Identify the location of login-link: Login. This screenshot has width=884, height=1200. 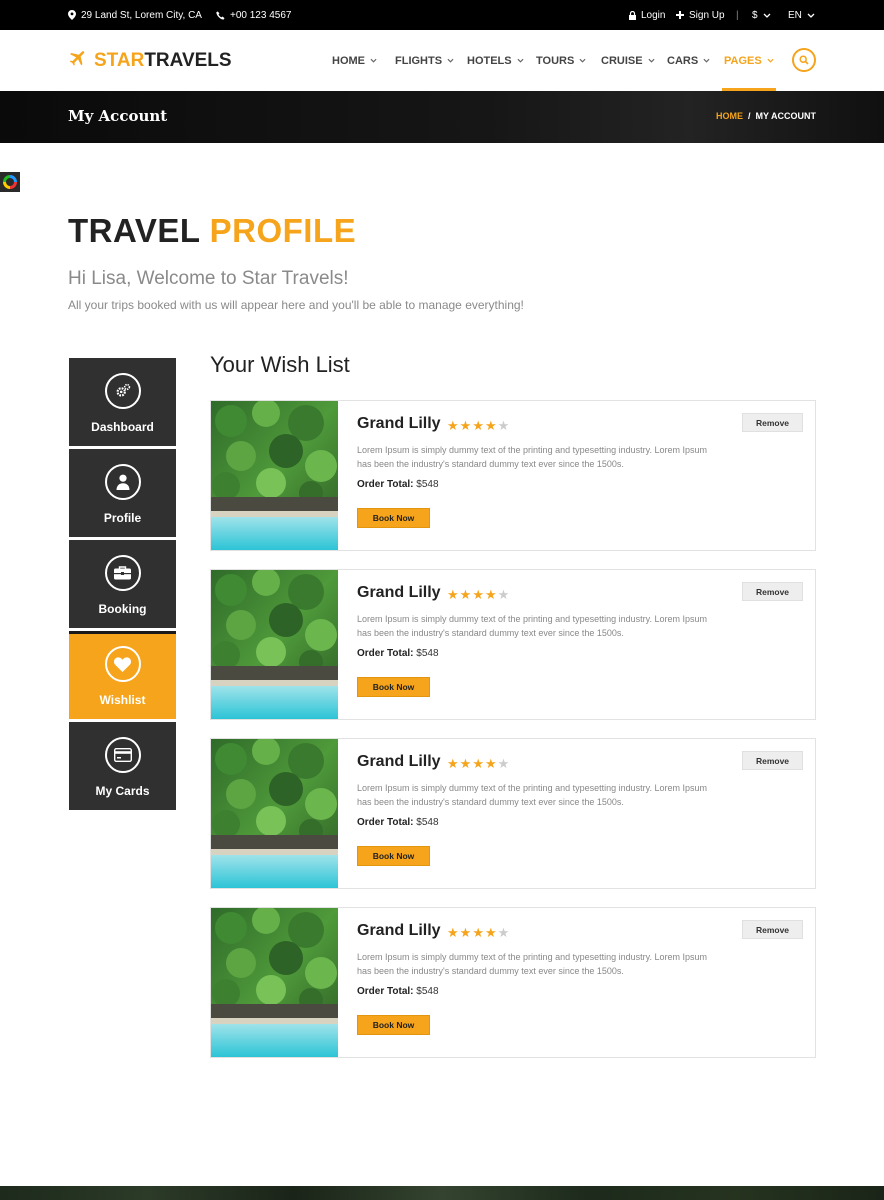
(647, 15).